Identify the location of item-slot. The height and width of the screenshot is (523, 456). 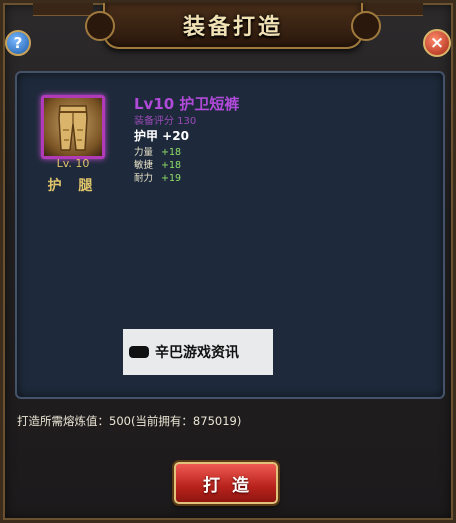
(73, 127).